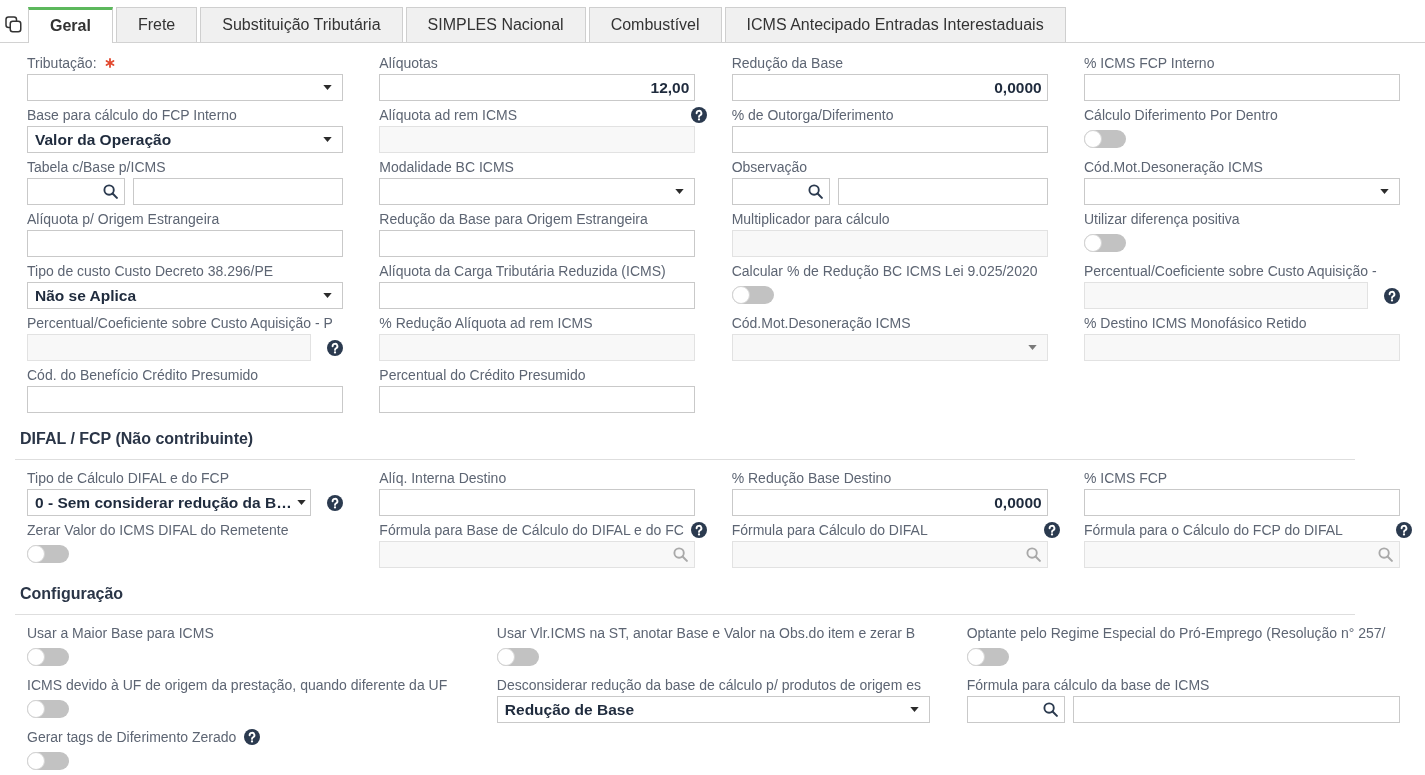  I want to click on field-label: Alíquota p/ Origem Estrangeira, so click(123, 219).